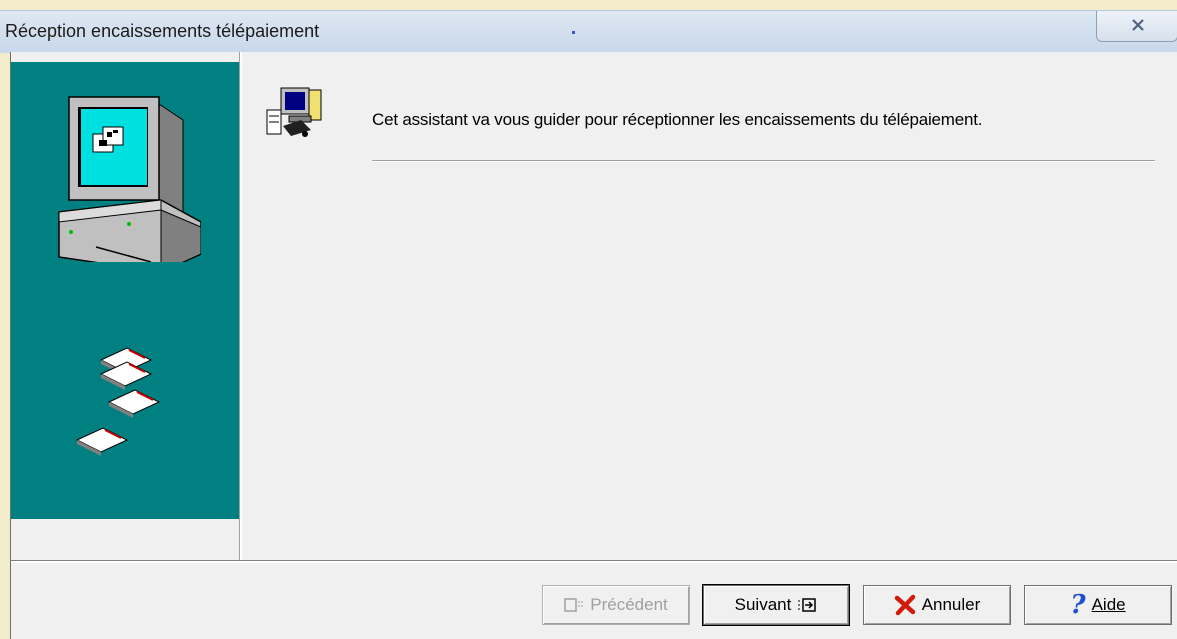 This screenshot has width=1177, height=639. I want to click on title-dot, so click(573, 32).